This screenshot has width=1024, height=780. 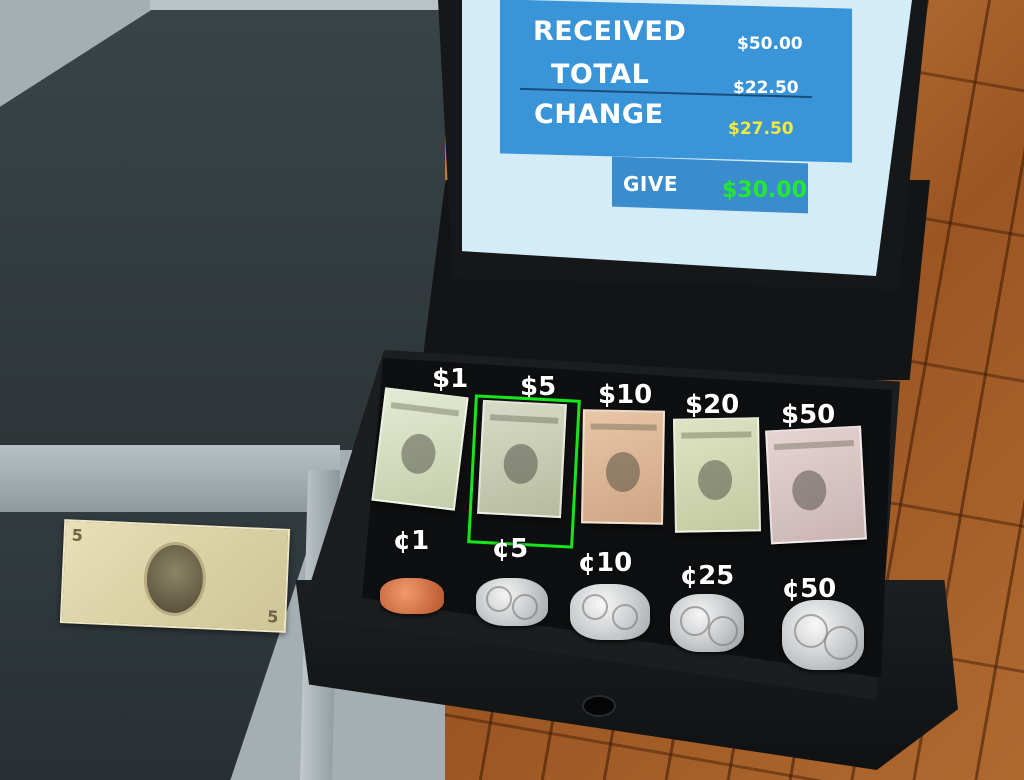 What do you see at coordinates (411, 541) in the screenshot?
I see `coin-label-1: ¢1` at bounding box center [411, 541].